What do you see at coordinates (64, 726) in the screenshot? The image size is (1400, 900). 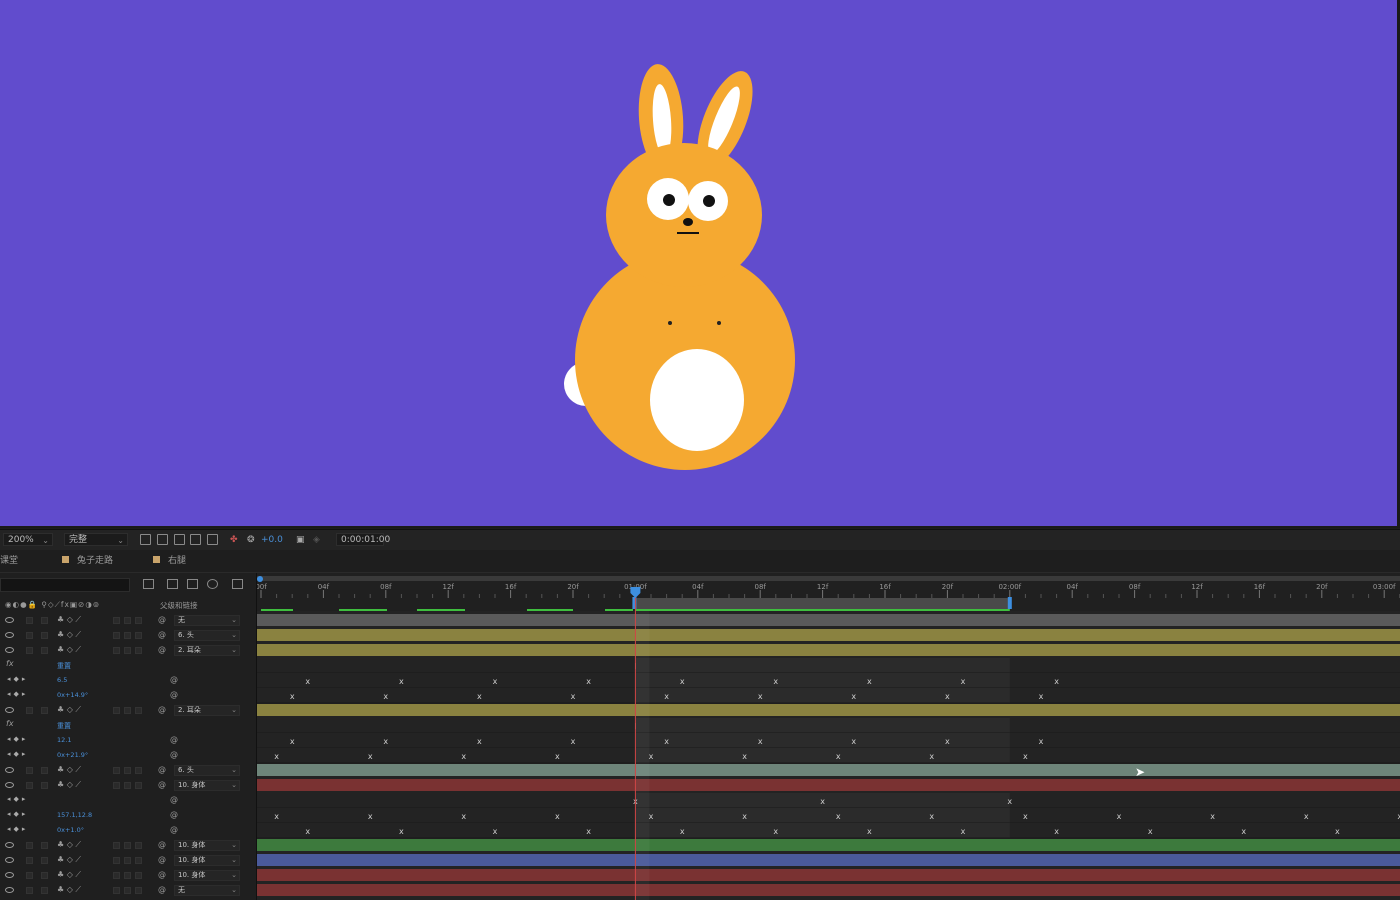 I see `effect-reset-link: 重置` at bounding box center [64, 726].